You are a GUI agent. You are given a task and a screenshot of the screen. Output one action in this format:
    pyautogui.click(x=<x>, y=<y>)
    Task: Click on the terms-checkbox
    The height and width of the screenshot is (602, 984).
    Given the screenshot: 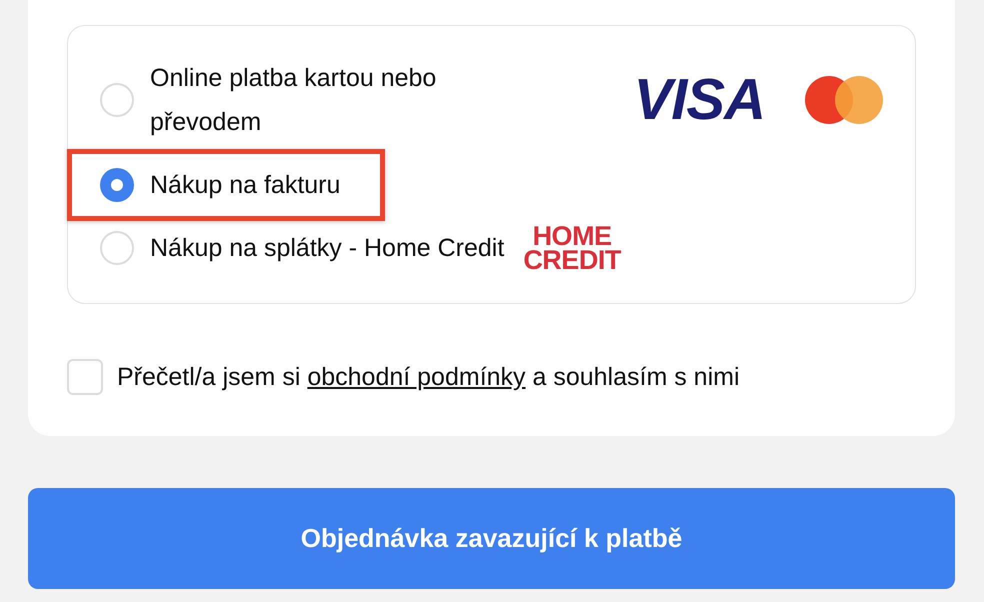 What is the action you would take?
    pyautogui.click(x=85, y=377)
    